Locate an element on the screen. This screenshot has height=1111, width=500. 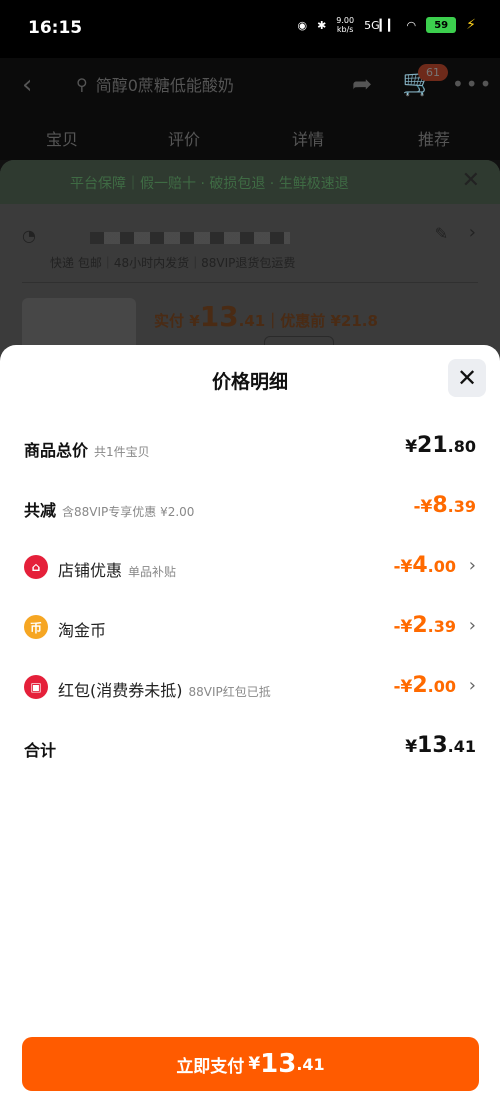
row-amount: ¥13.41 is located at coordinates (440, 745).